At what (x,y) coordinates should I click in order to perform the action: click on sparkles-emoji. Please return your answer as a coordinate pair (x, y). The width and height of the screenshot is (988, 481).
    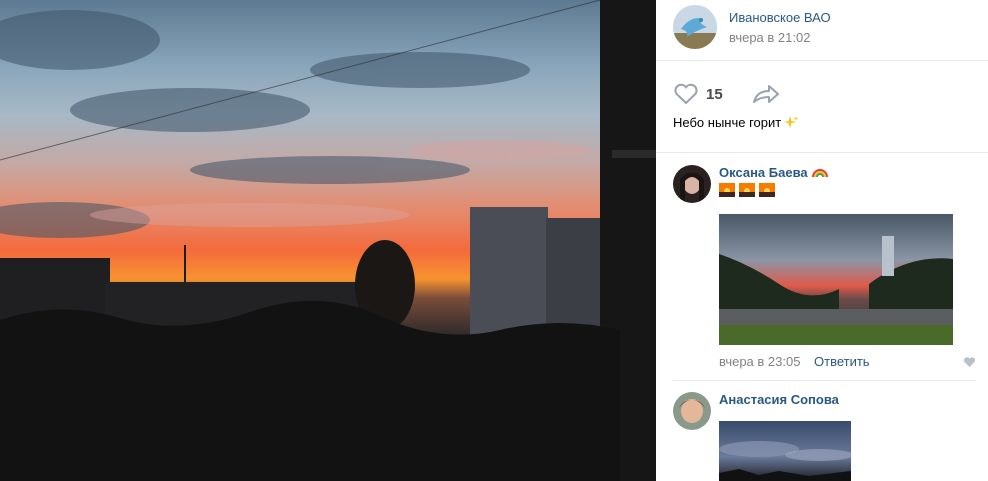
    Looking at the image, I should click on (791, 122).